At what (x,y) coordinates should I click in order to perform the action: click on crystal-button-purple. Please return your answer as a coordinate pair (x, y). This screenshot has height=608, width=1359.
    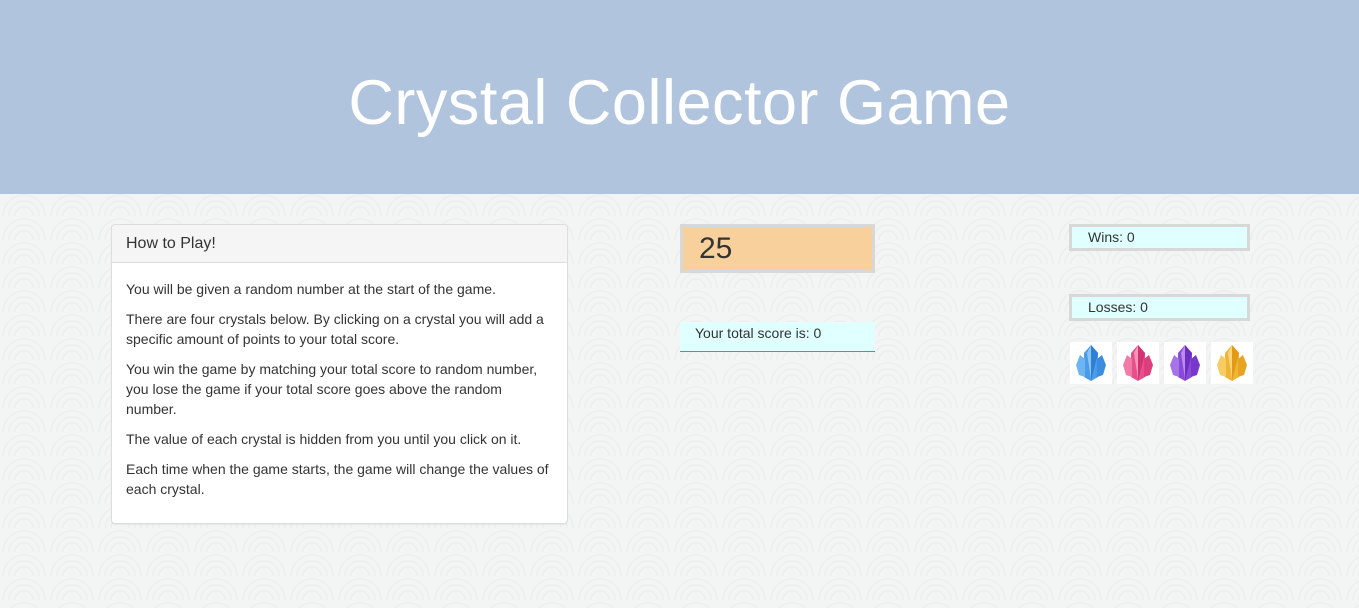
    Looking at the image, I should click on (1185, 363).